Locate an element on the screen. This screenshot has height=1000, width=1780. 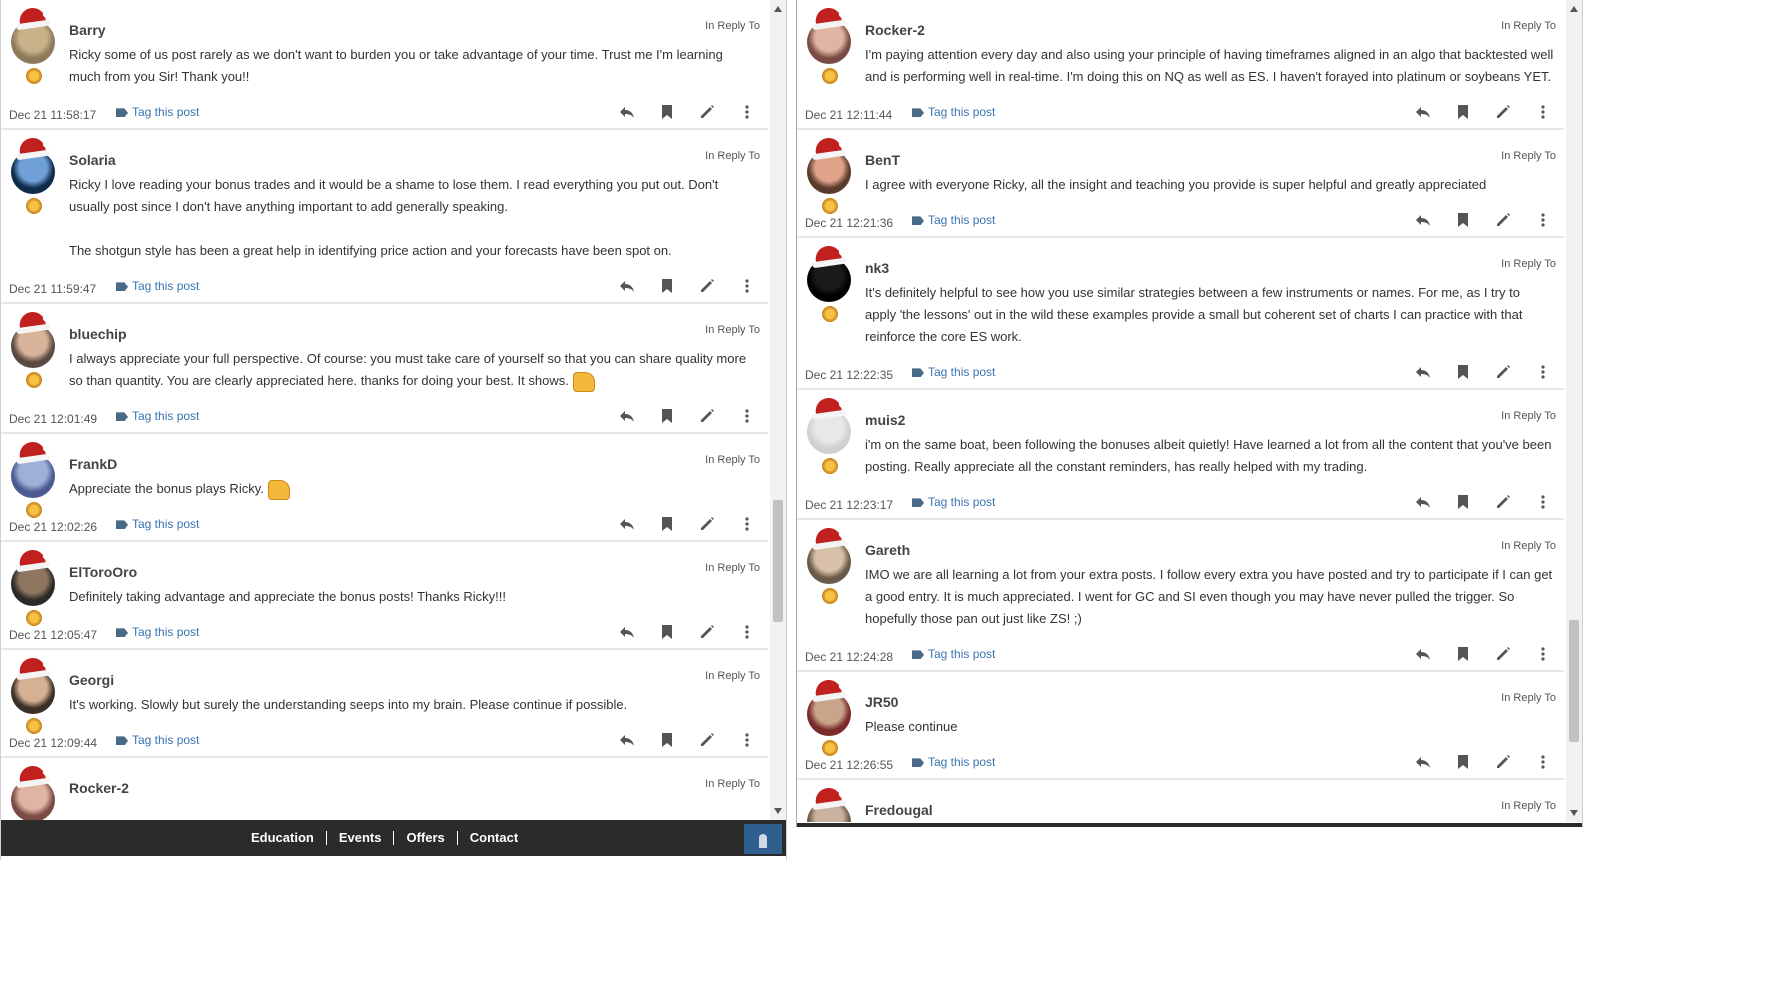
nav-link-offers: Offers is located at coordinates (424, 838).